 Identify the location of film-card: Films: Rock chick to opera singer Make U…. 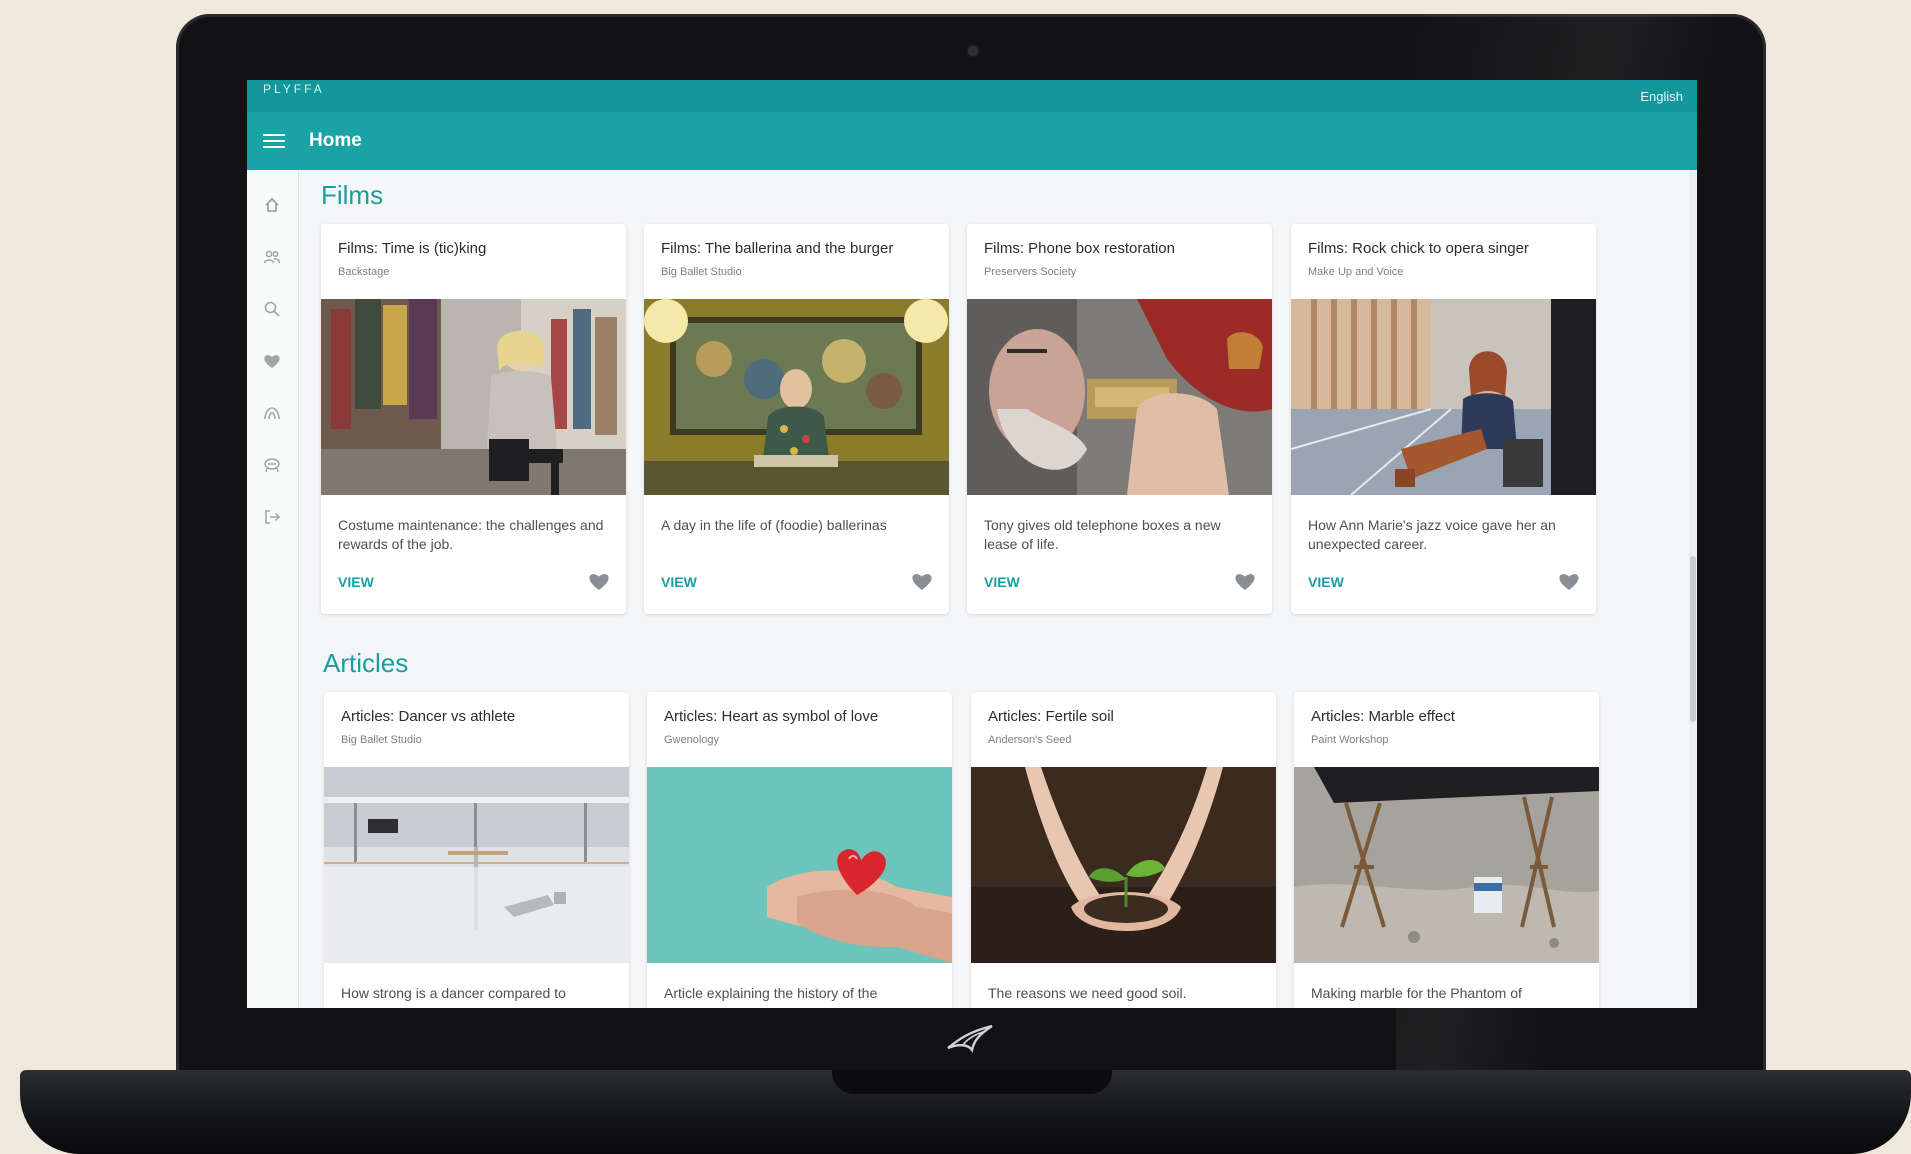
(1443, 419).